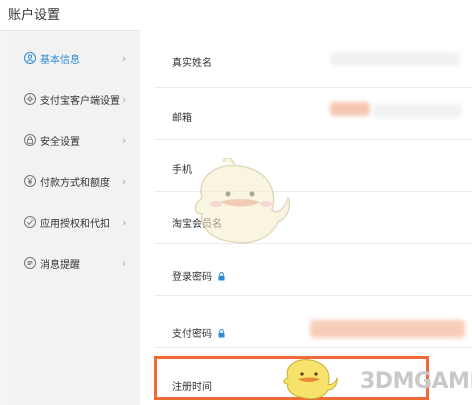  Describe the element at coordinates (192, 63) in the screenshot. I see `field-label: 真实姓名` at that location.